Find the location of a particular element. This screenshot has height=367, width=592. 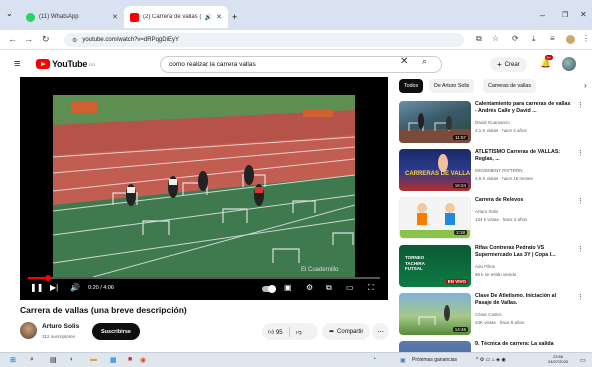

next-icon: ▶| is located at coordinates (54, 287).